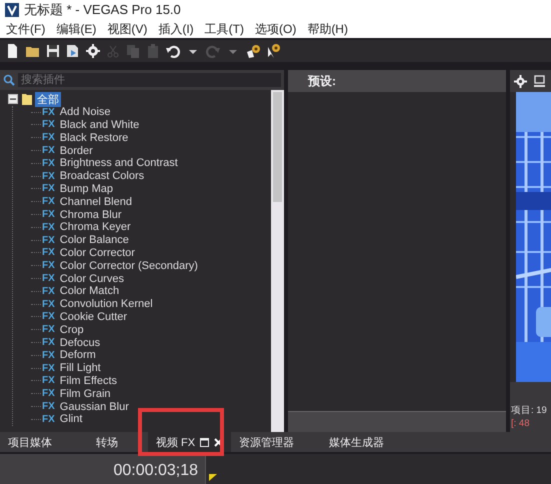 This screenshot has height=484, width=551. Describe the element at coordinates (205, 442) in the screenshot. I see `maximize-icon` at that location.